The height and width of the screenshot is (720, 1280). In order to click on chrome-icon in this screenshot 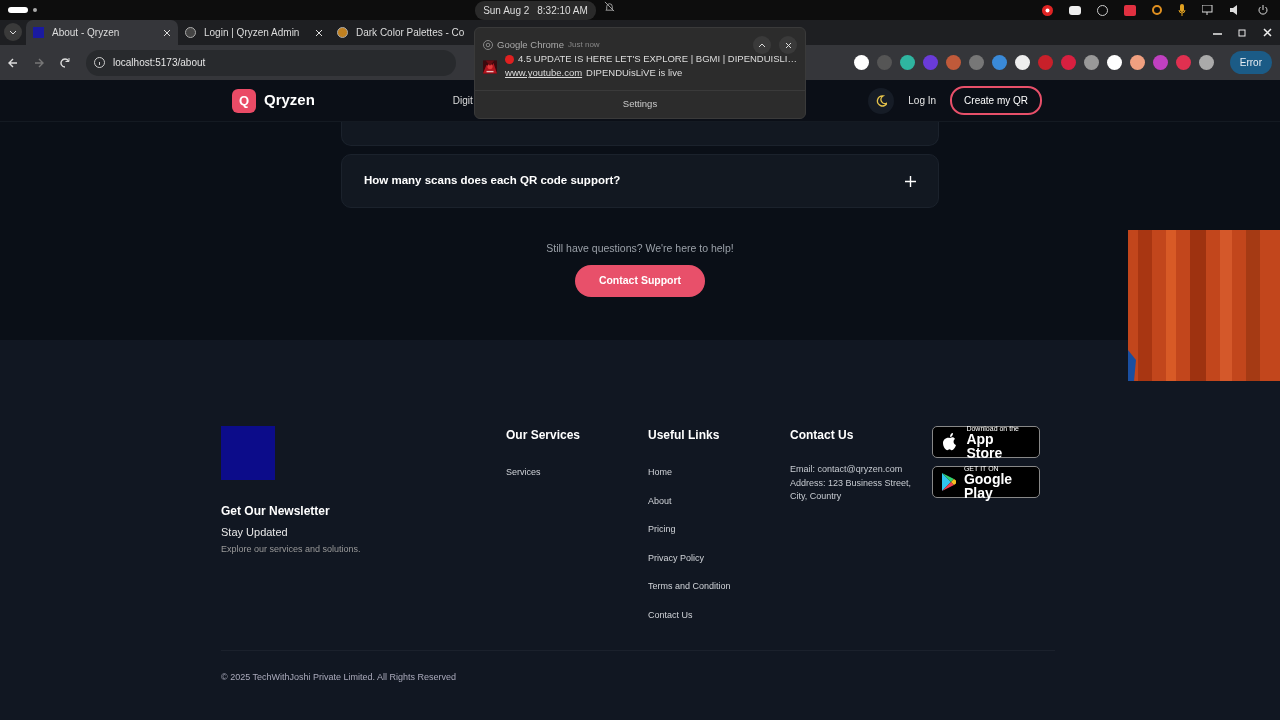, I will do `click(488, 45)`.